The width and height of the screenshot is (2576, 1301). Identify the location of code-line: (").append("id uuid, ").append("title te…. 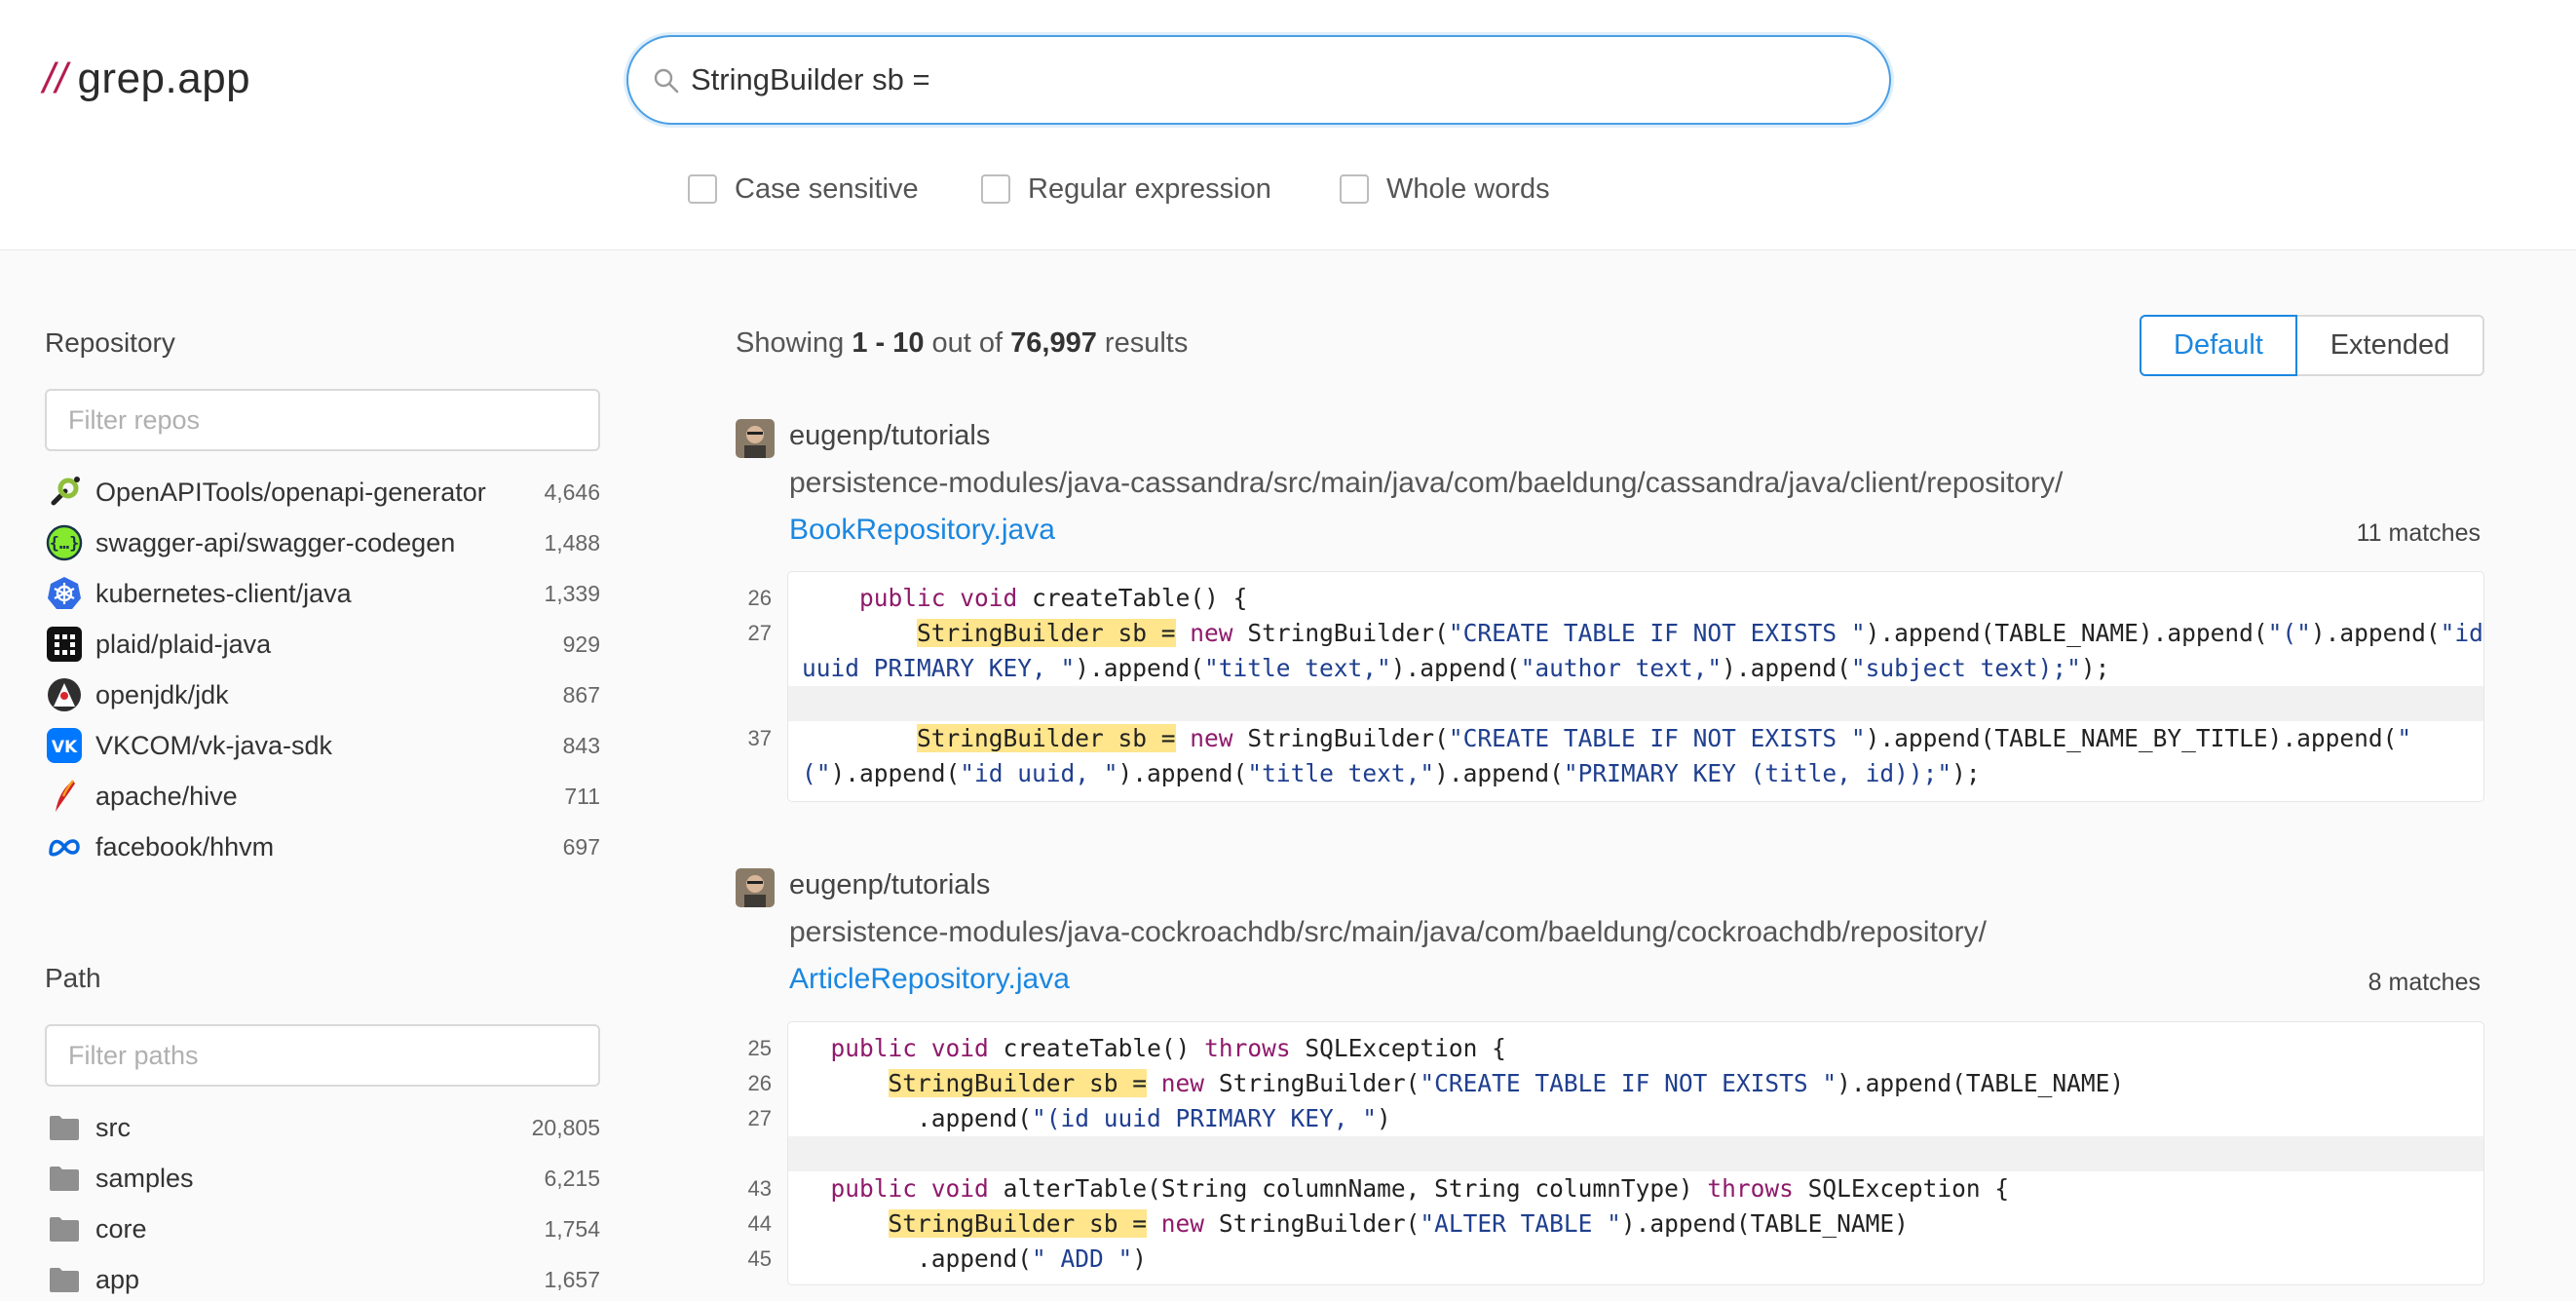
(1391, 773).